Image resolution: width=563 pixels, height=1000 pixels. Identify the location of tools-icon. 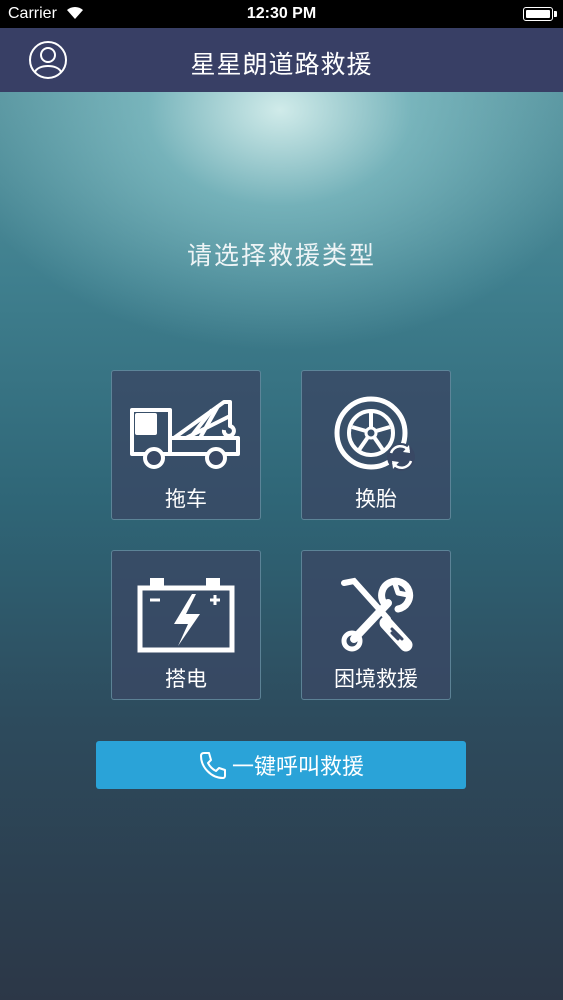
(377, 614).